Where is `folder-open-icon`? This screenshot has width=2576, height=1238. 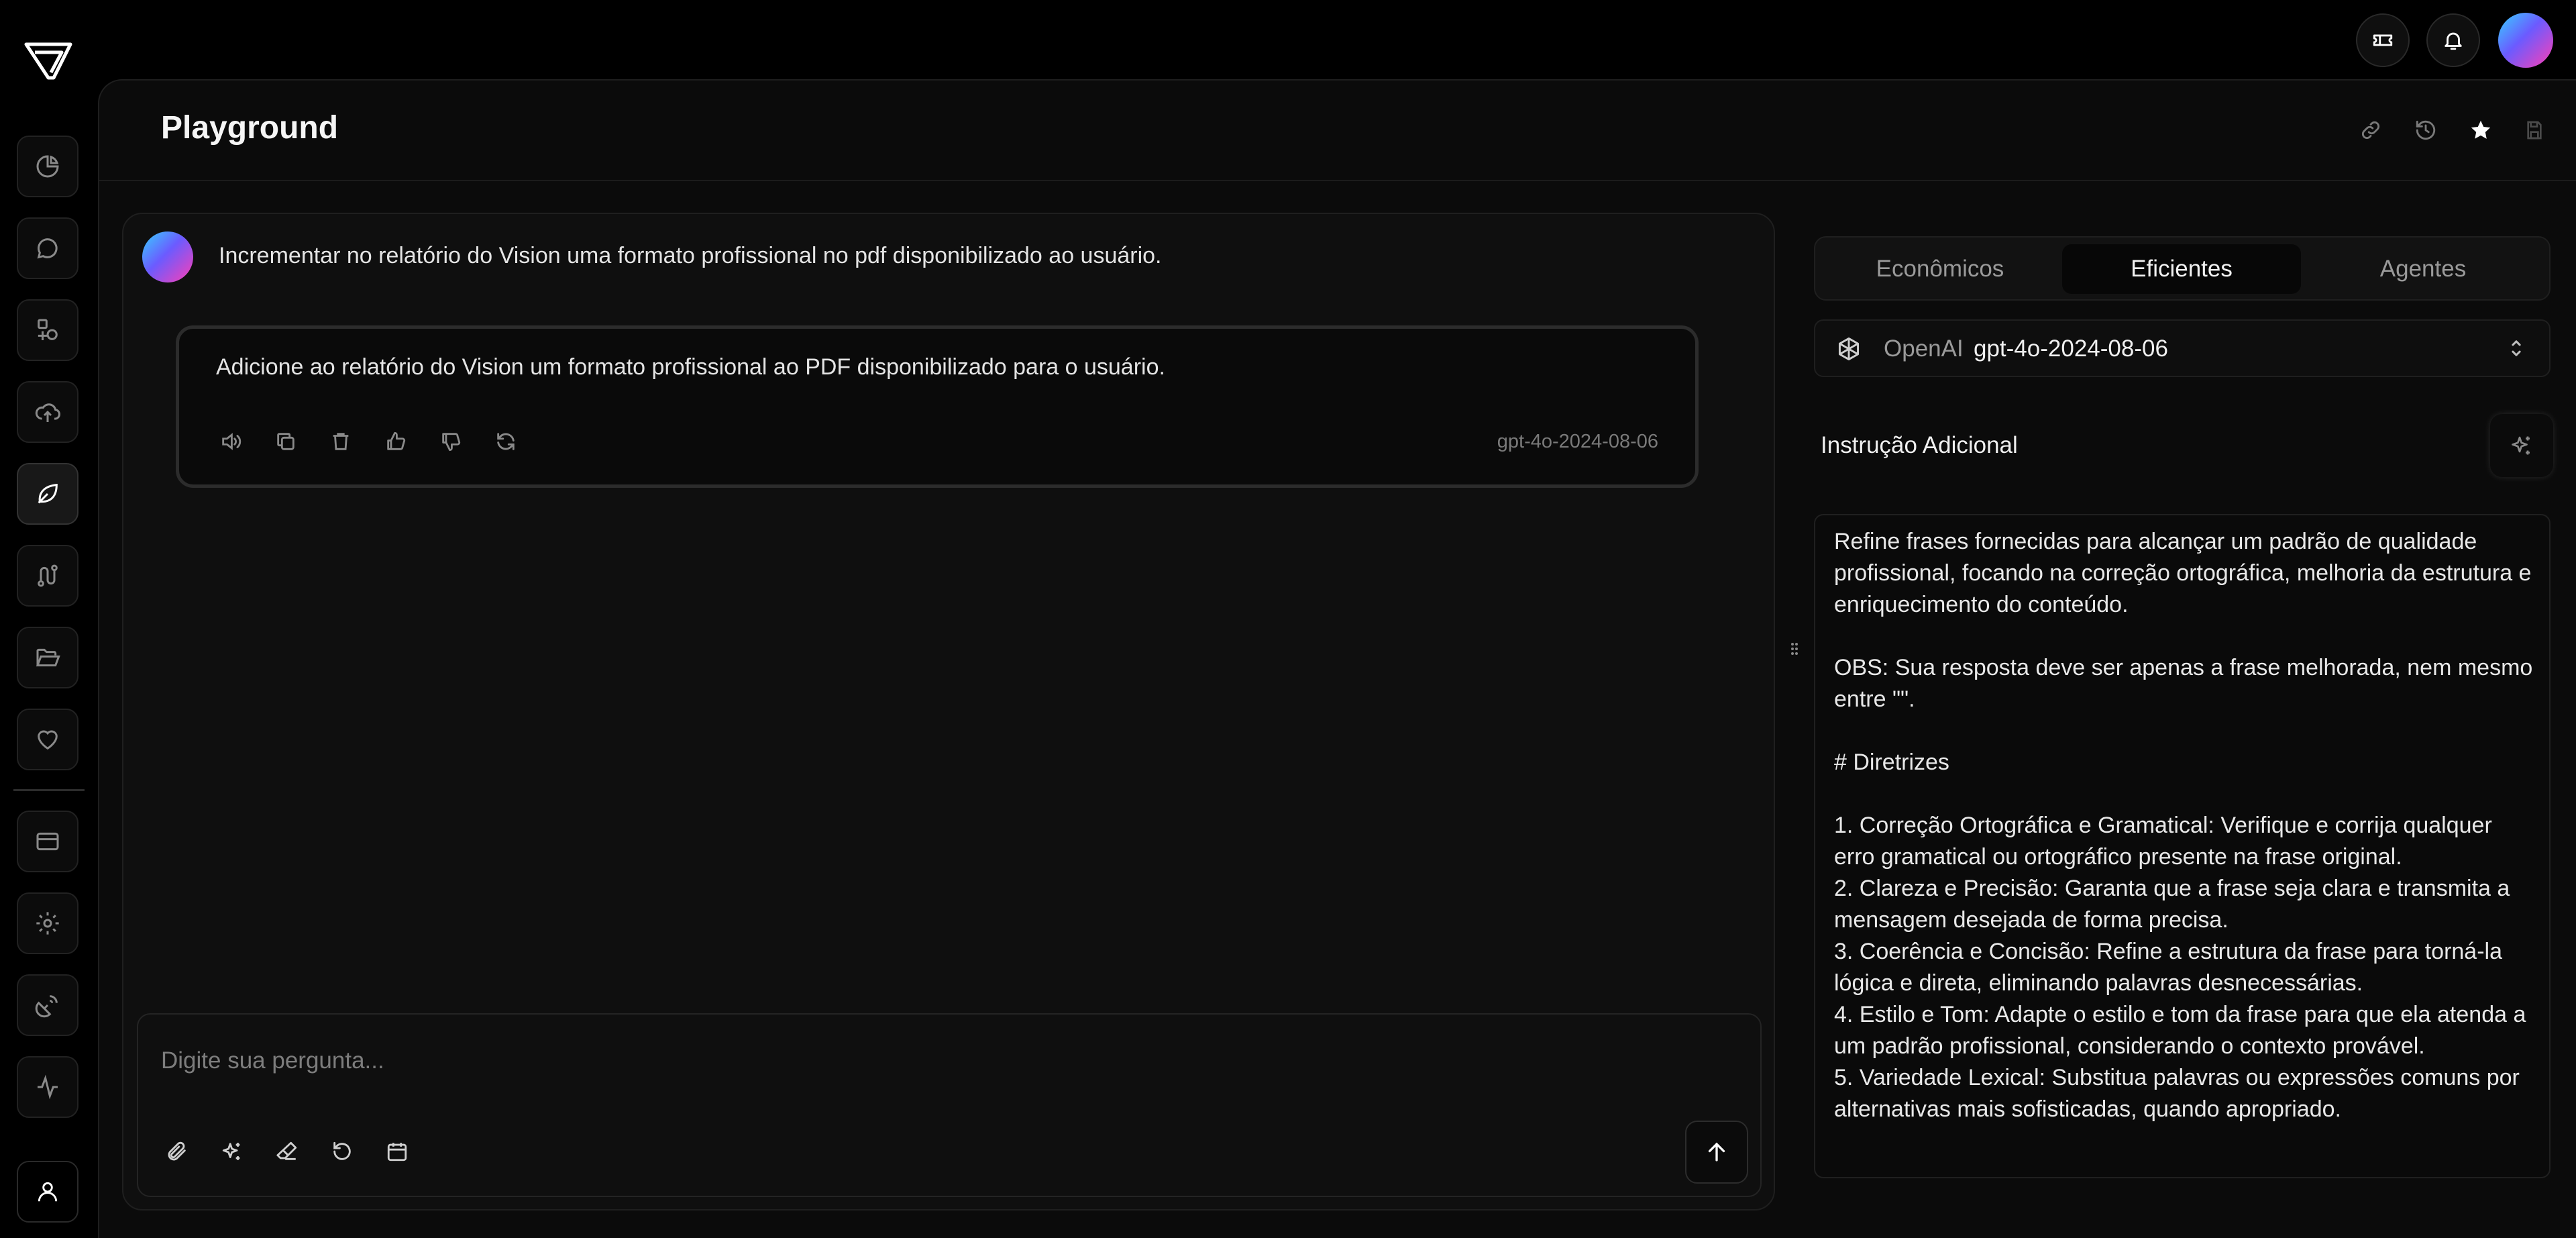 folder-open-icon is located at coordinates (47, 658).